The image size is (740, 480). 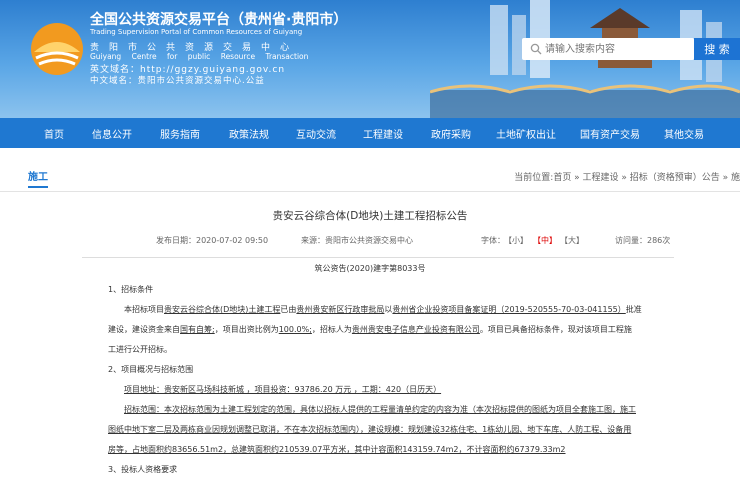 I want to click on search-button: 搜 索, so click(x=717, y=49).